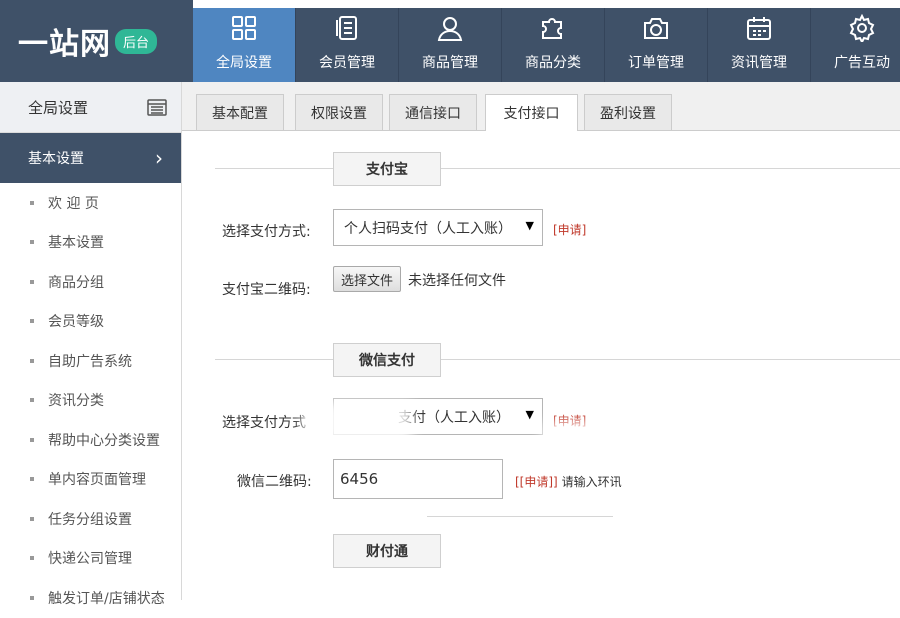 The width and height of the screenshot is (900, 618). I want to click on tab-label: 通信接口, so click(433, 113).